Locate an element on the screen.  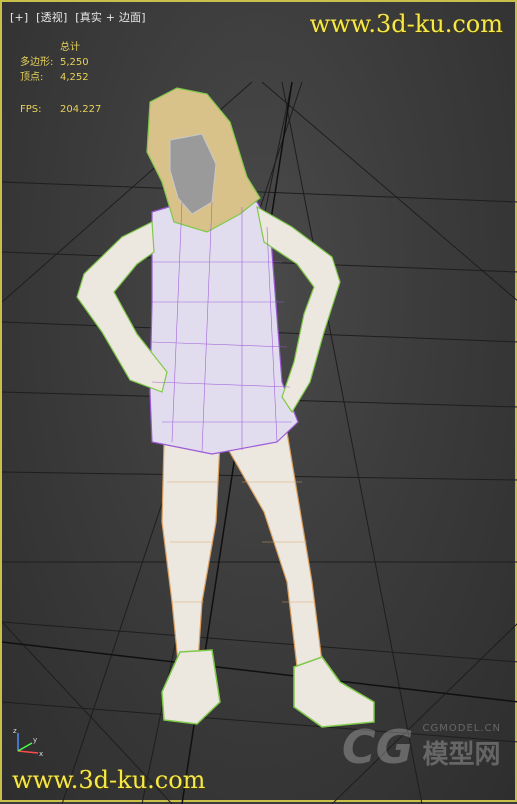
axis-gizmo-icon: z x y is located at coordinates (28, 742).